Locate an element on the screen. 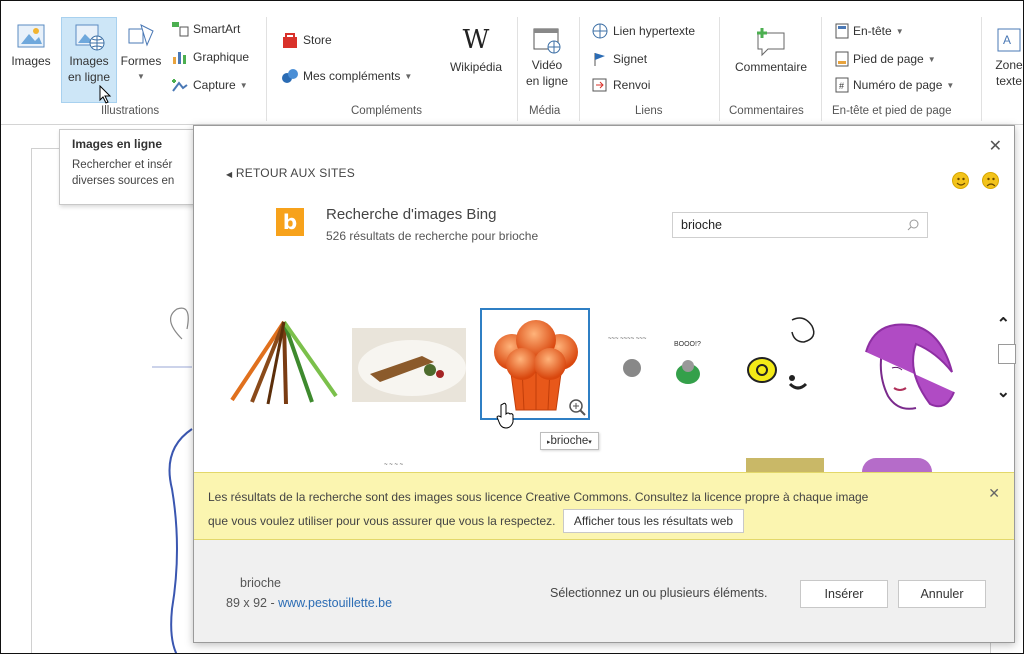 The width and height of the screenshot is (1024, 654). footer-label: Pied de page is located at coordinates (888, 59).